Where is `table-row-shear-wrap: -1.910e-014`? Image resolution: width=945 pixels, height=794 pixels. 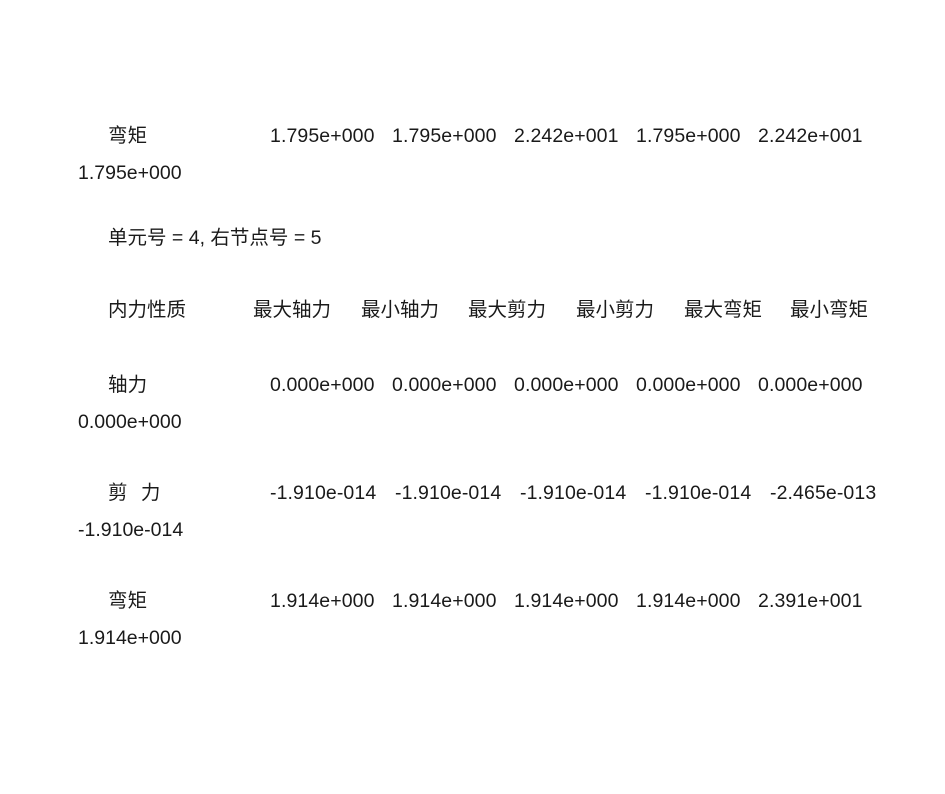 table-row-shear-wrap: -1.910e-014 is located at coordinates (131, 530).